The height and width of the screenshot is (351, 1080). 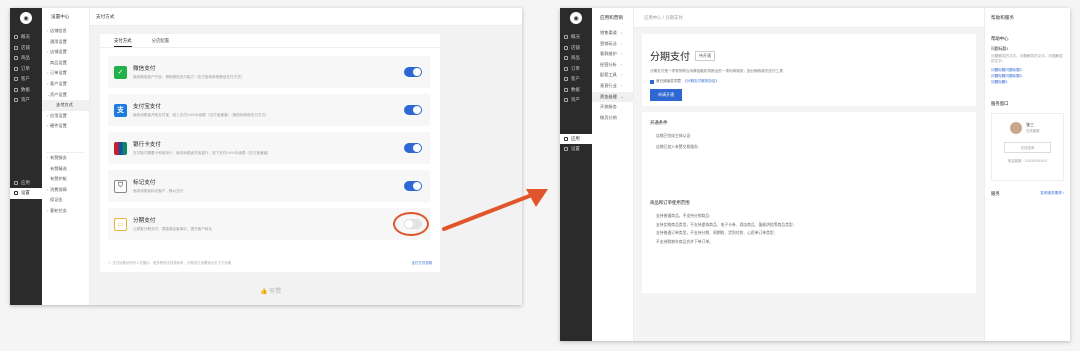 I want to click on store-icon, so click(x=566, y=47).